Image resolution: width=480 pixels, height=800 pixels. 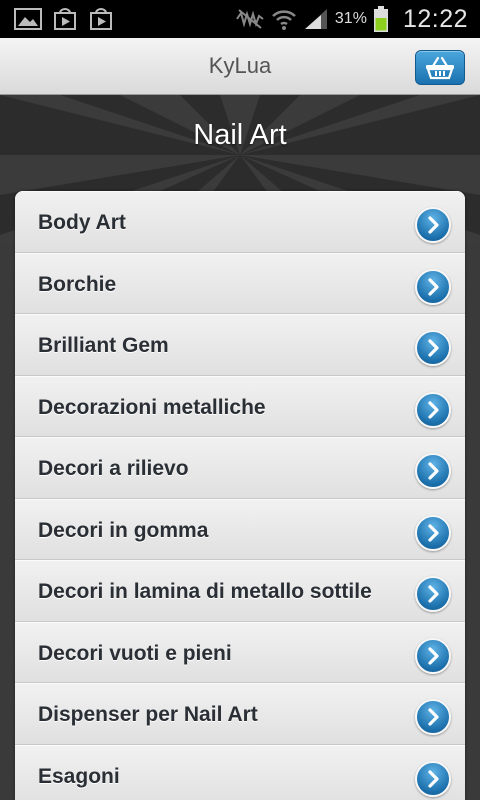 I want to click on list-item: Decori vuoti e pieni, so click(x=240, y=652).